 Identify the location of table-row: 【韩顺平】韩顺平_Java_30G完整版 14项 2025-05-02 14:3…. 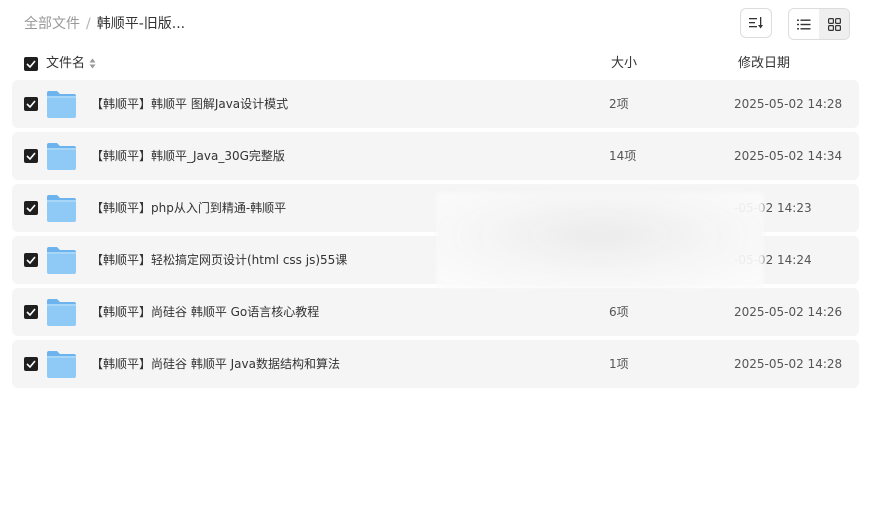
(435, 156).